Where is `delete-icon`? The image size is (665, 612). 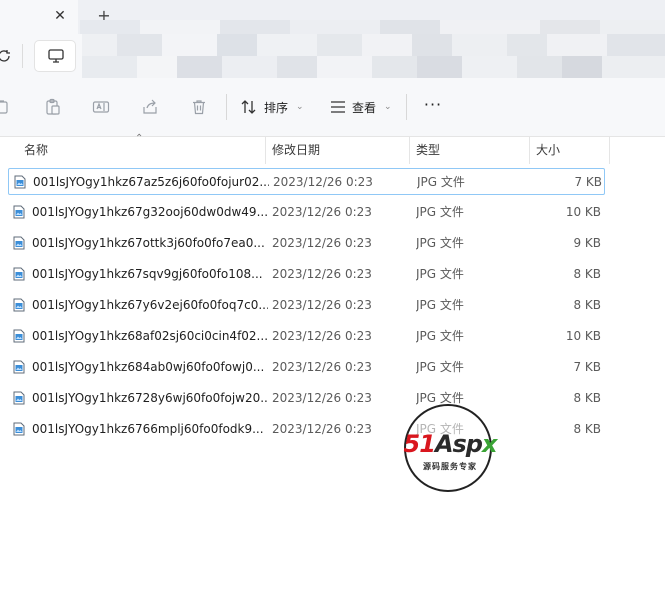 delete-icon is located at coordinates (199, 107).